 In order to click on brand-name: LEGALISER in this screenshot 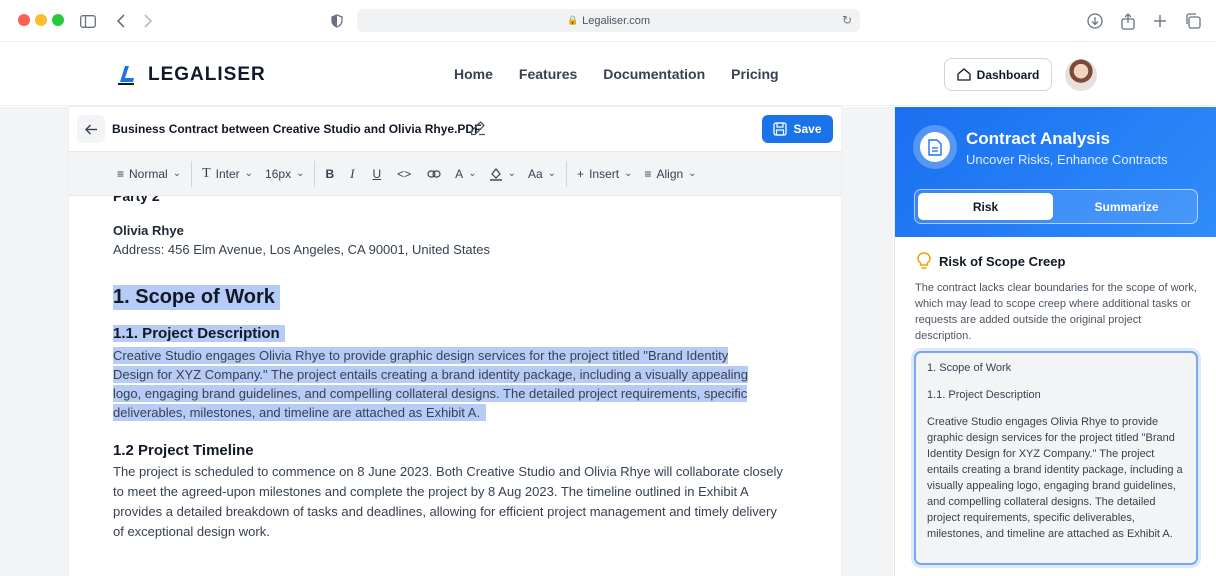, I will do `click(207, 74)`.